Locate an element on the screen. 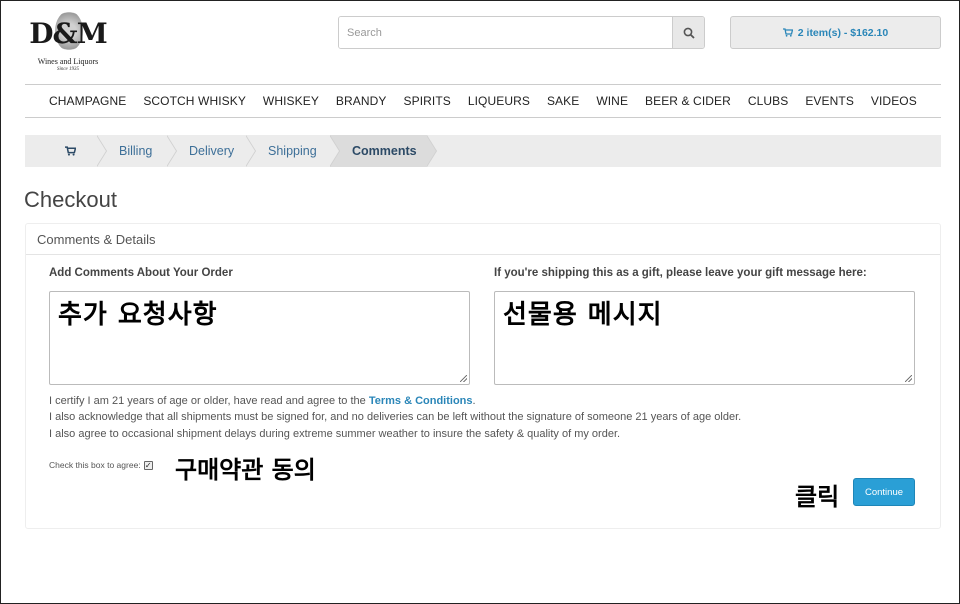 The image size is (960, 604). comments-text: 추가 요청사항 is located at coordinates (138, 315).